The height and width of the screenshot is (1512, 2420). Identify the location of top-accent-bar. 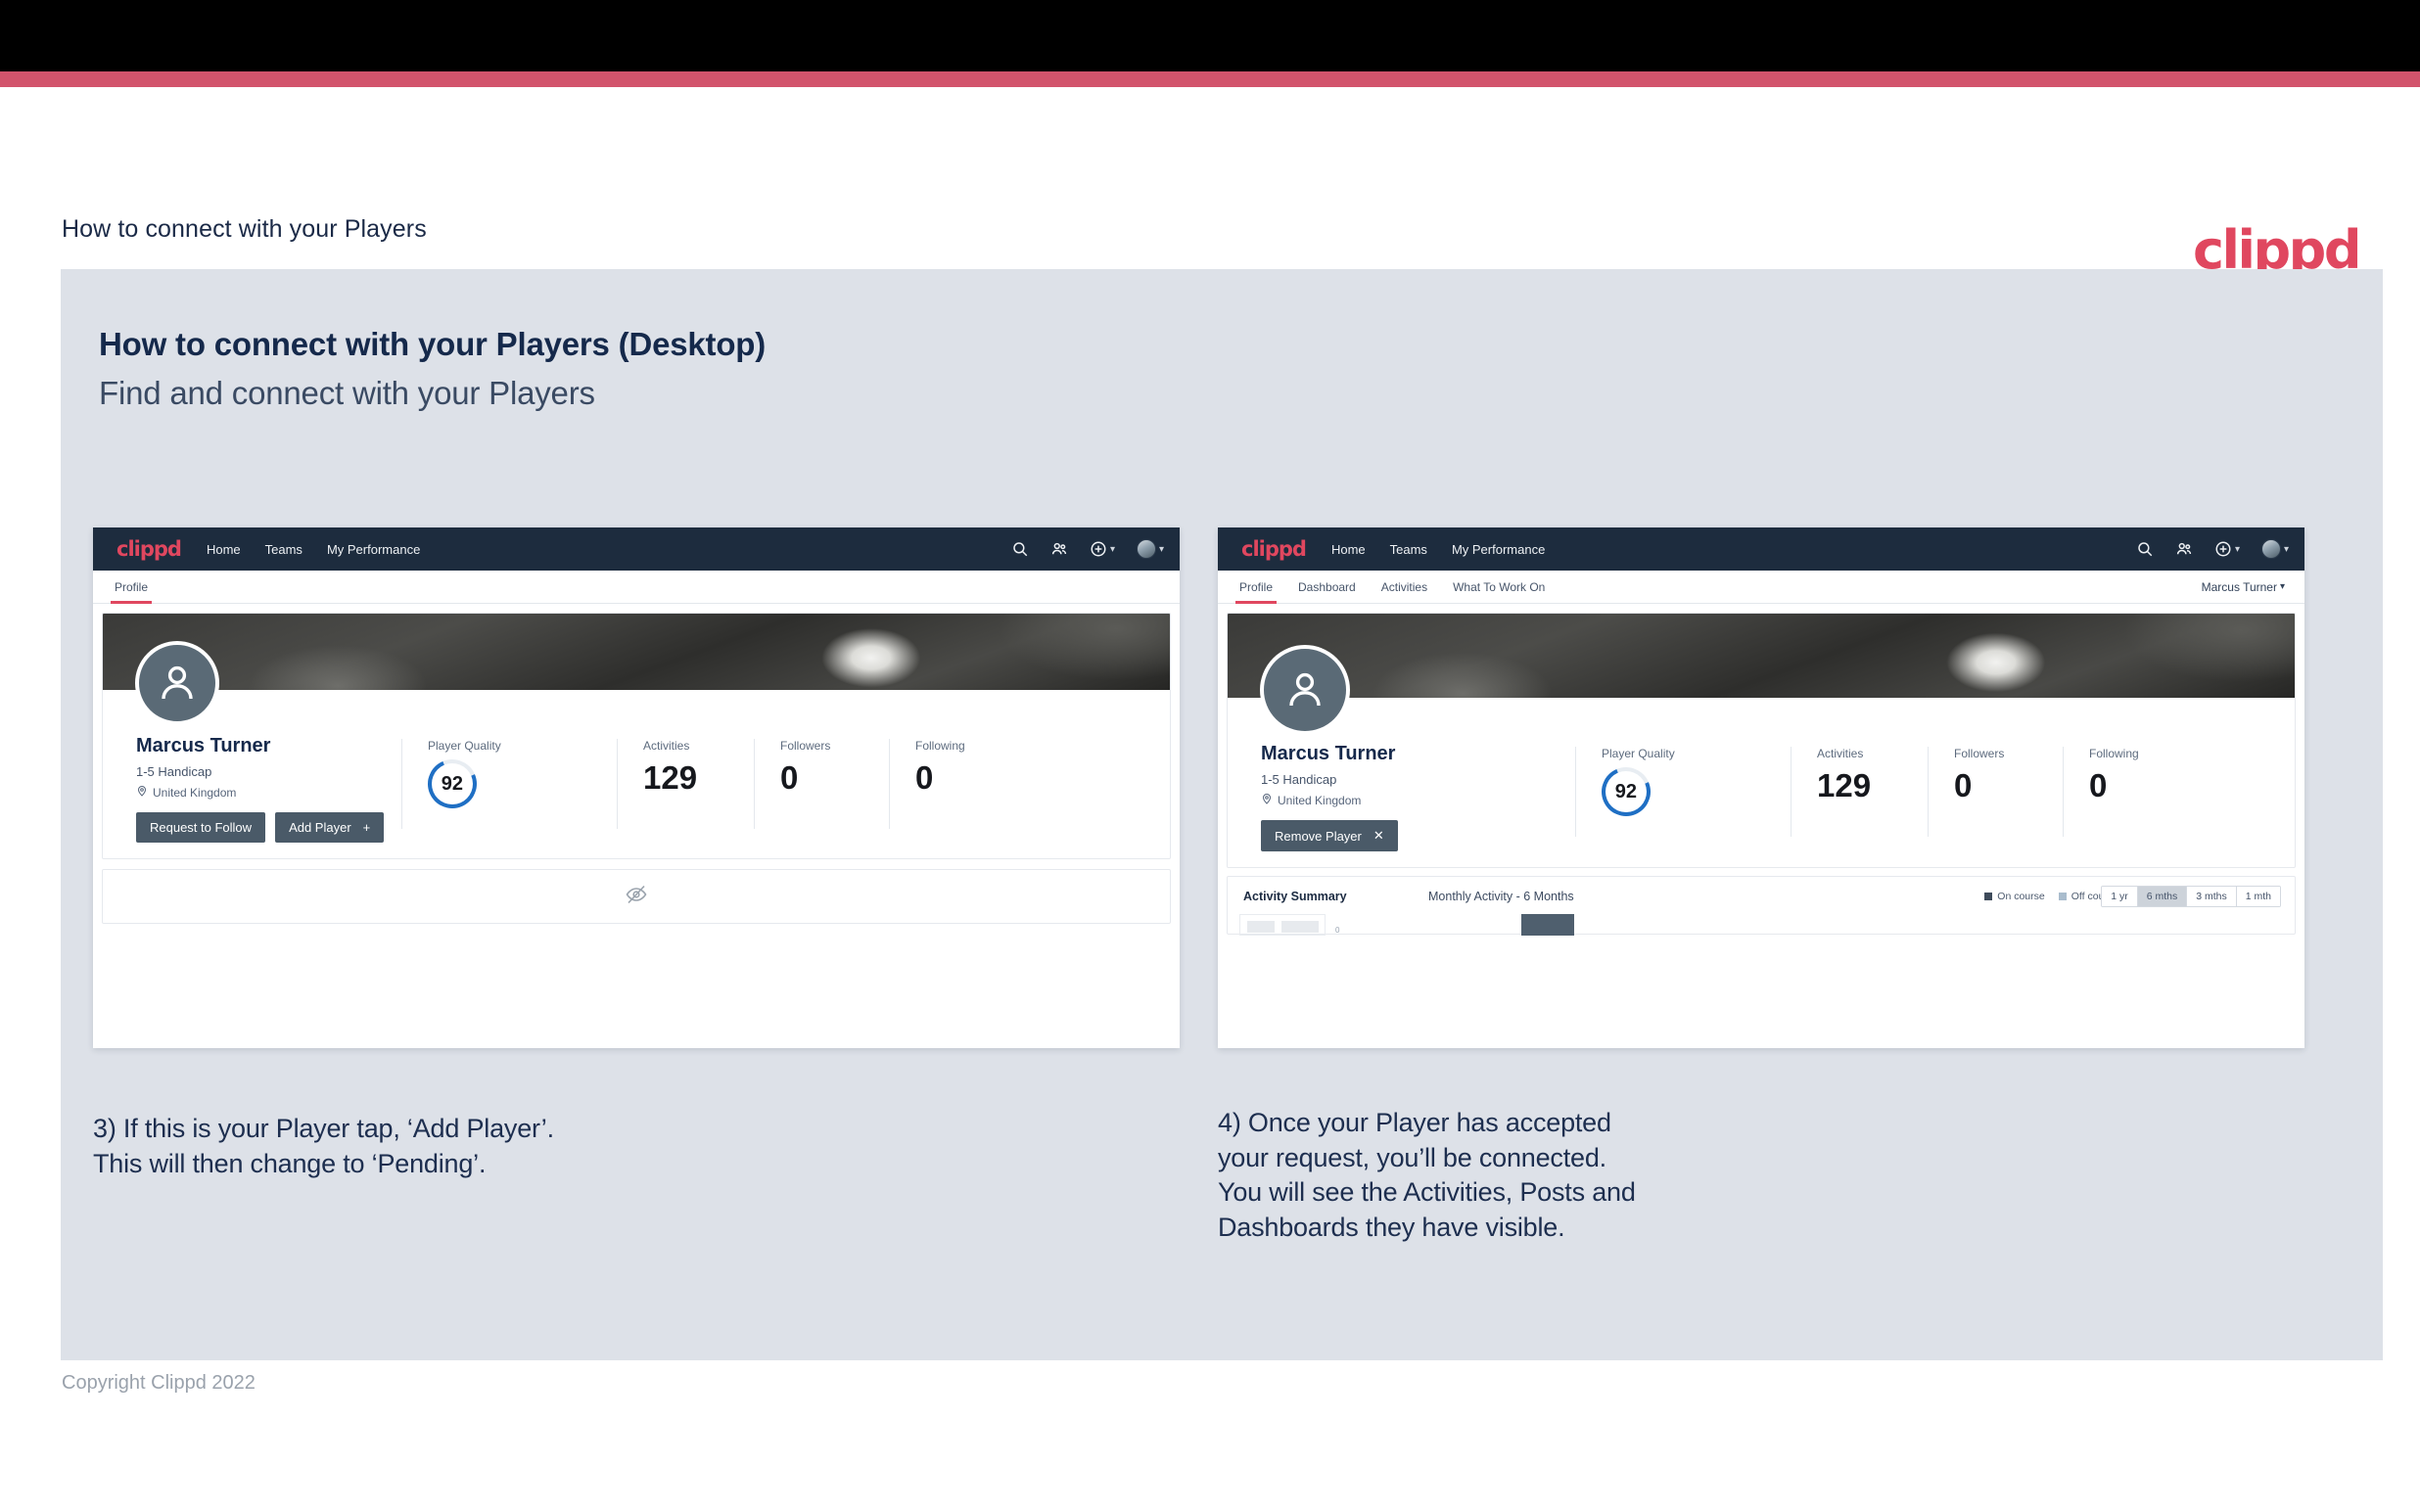
(1210, 79).